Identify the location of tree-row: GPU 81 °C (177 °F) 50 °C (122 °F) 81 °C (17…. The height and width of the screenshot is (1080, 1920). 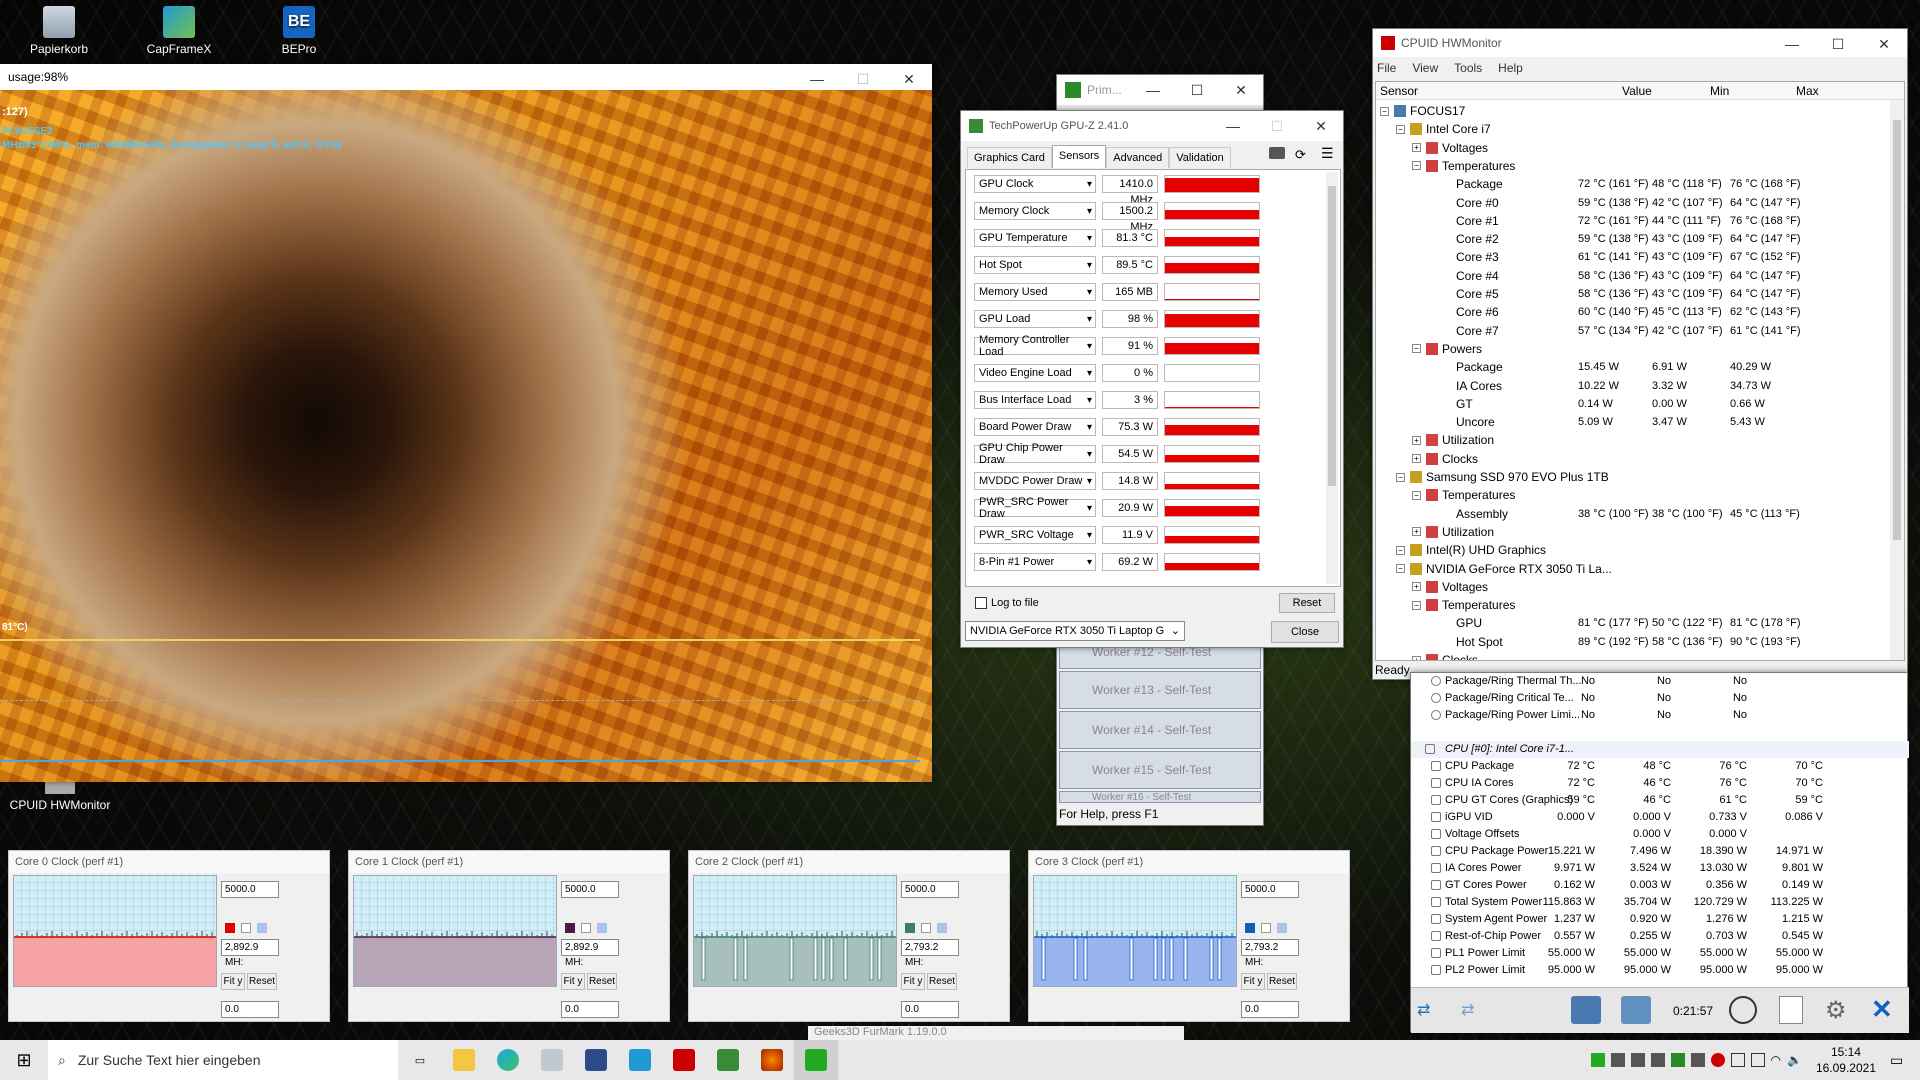
(1632, 623).